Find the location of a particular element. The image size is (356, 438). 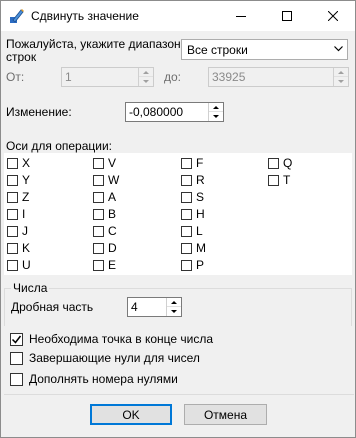

axis-label: I is located at coordinates (24, 214).